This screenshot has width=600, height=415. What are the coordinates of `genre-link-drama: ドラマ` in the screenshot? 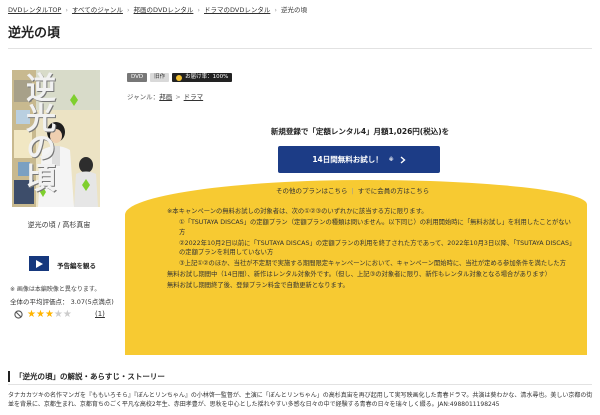 It's located at (194, 97).